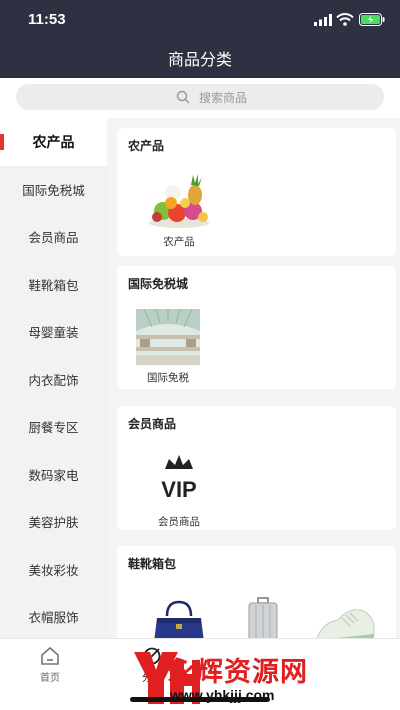 Image resolution: width=400 pixels, height=710 pixels. What do you see at coordinates (256, 192) in the screenshot?
I see `section-card: 农产品 农产品` at bounding box center [256, 192].